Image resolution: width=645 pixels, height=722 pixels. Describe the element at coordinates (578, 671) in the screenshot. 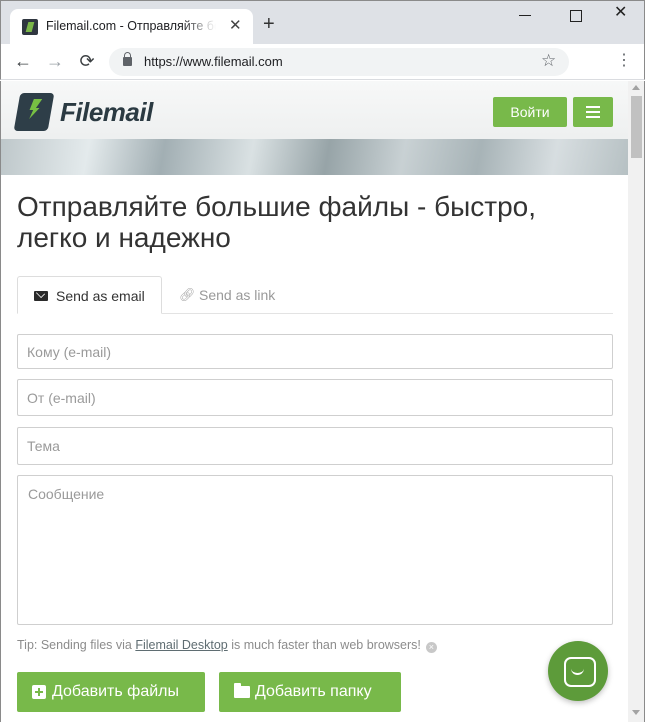

I see `chat-widget-button` at that location.